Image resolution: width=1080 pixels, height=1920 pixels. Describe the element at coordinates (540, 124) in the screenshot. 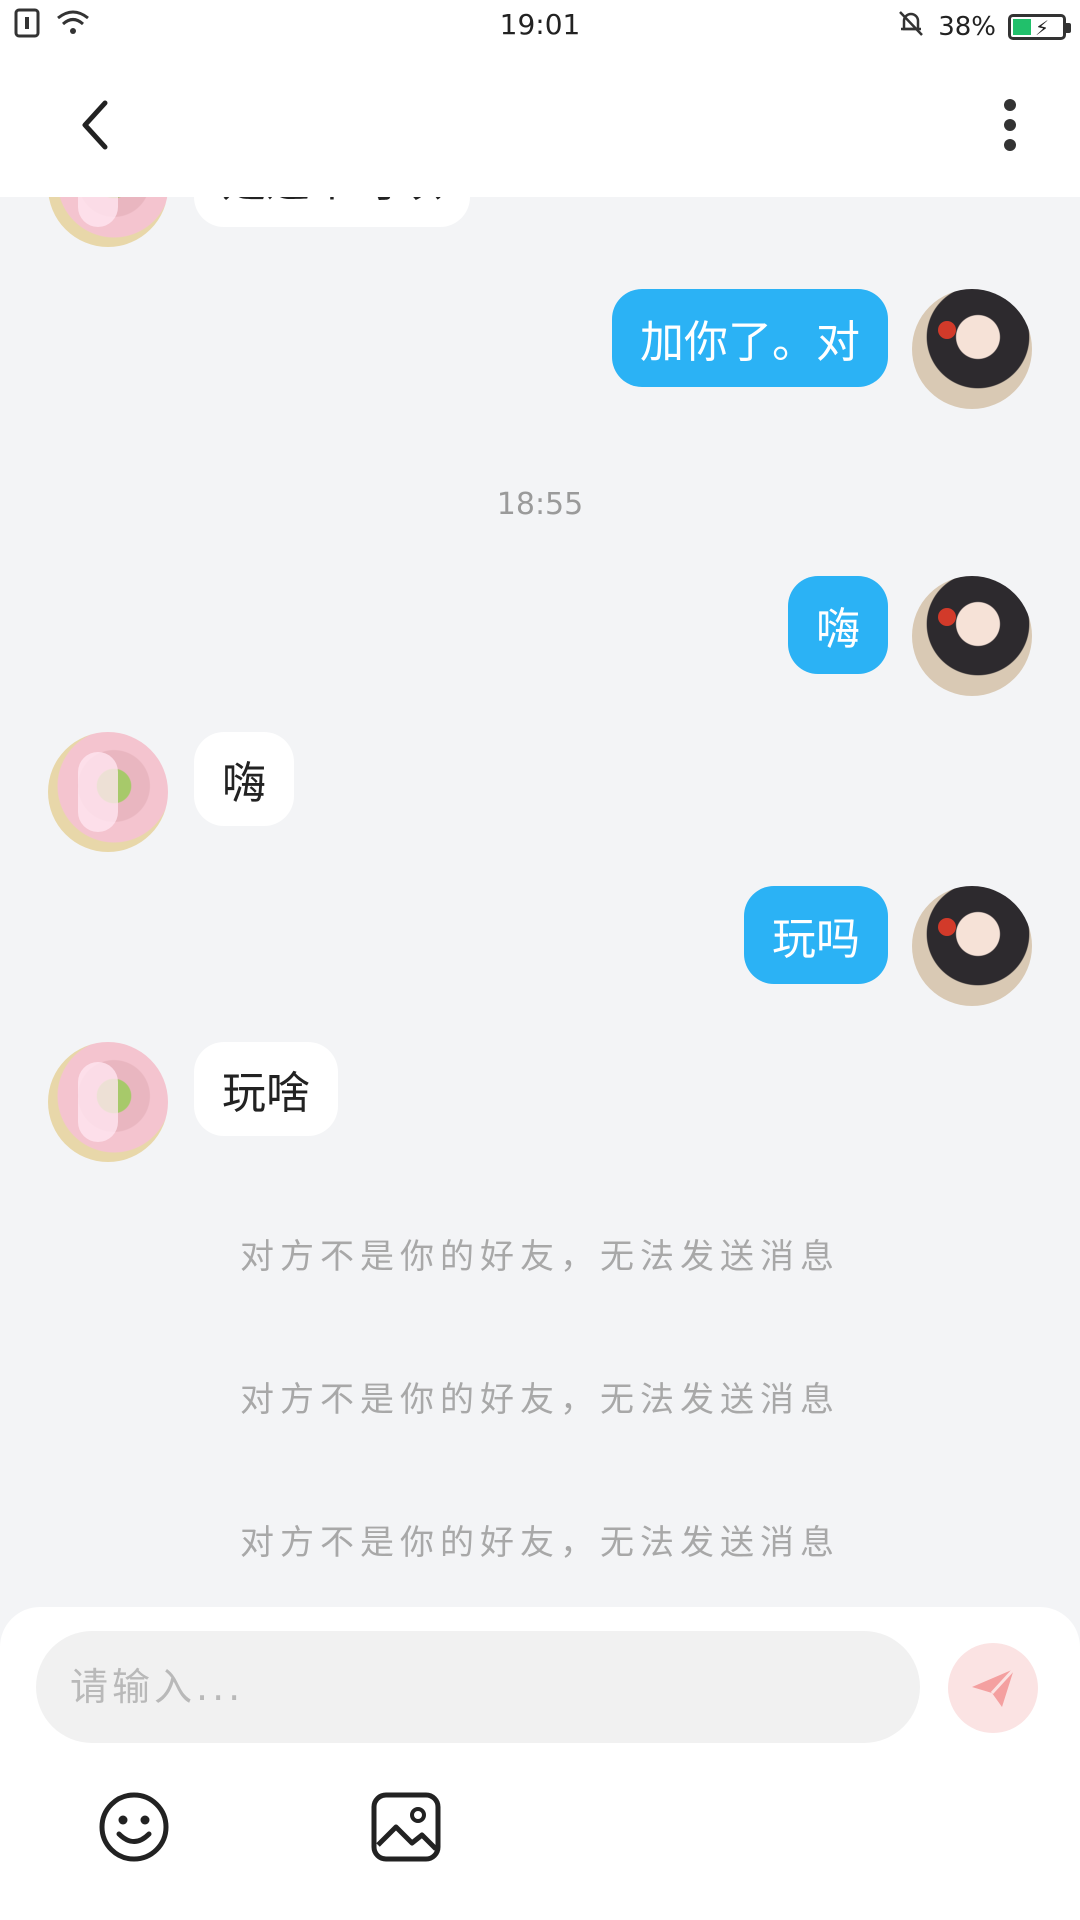

I see `chat-header` at that location.